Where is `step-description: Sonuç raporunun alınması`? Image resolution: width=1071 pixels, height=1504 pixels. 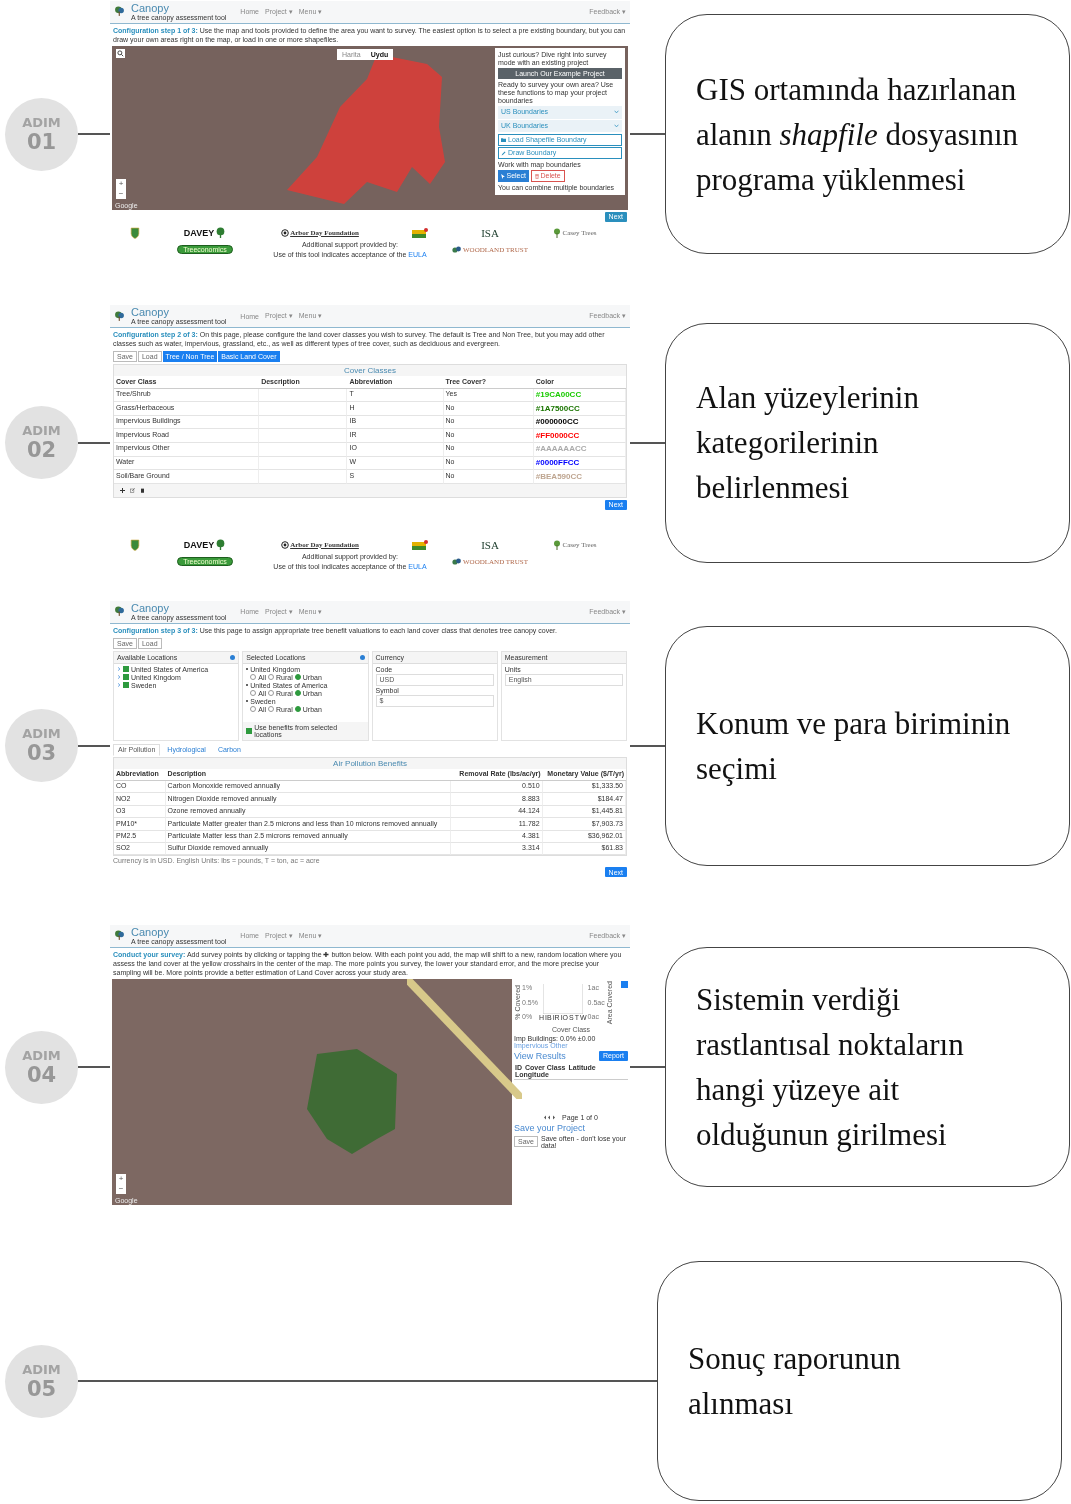 step-description: Sonuç raporunun alınması is located at coordinates (794, 1381).